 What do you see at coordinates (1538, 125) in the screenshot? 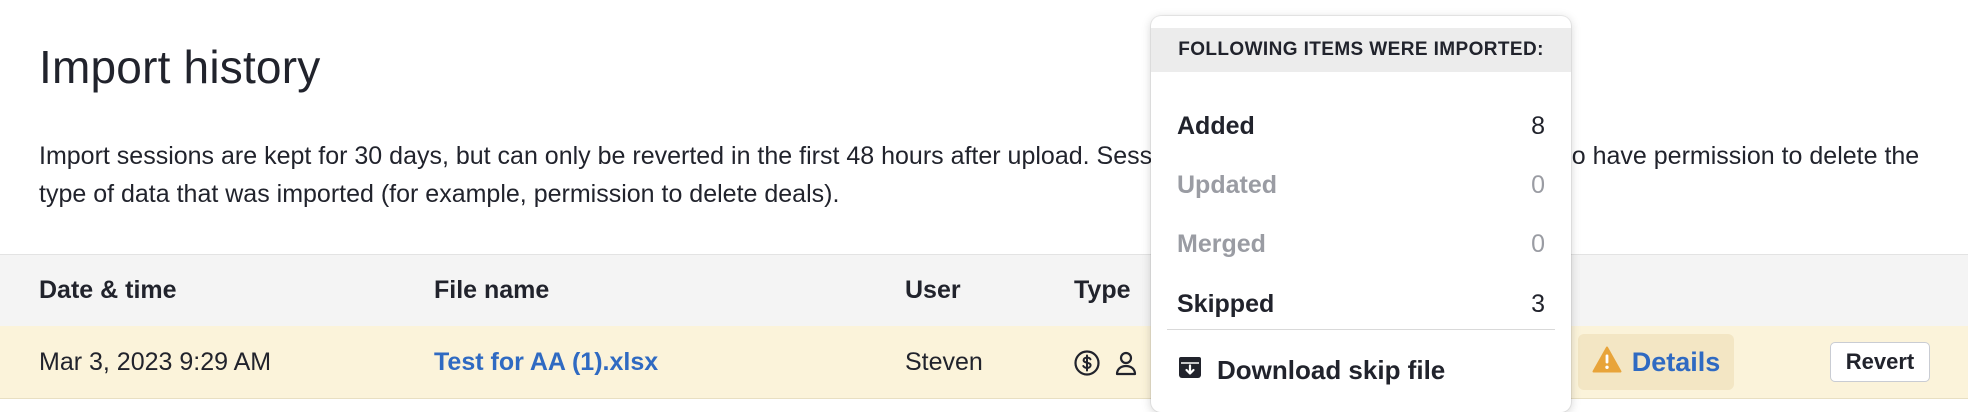
I see `stat-value: 8` at bounding box center [1538, 125].